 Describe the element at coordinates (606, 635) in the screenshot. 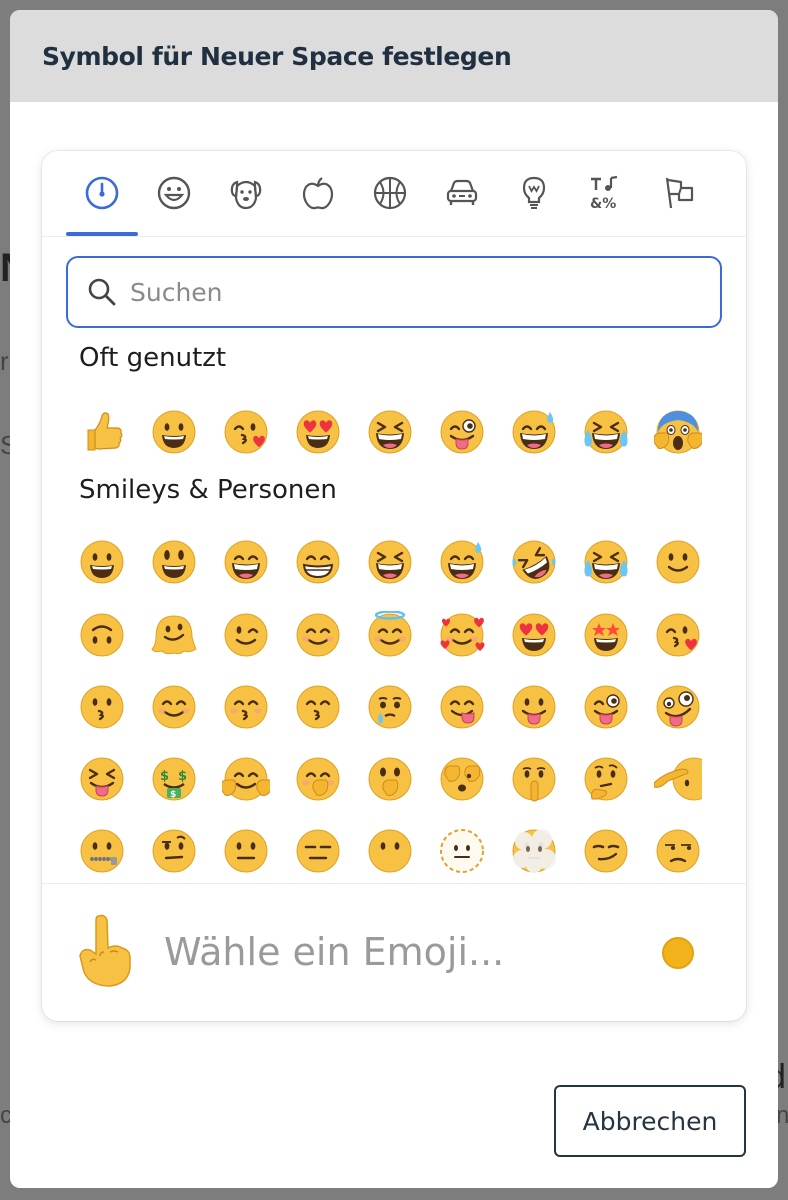

I see `emoji-star-struck` at that location.